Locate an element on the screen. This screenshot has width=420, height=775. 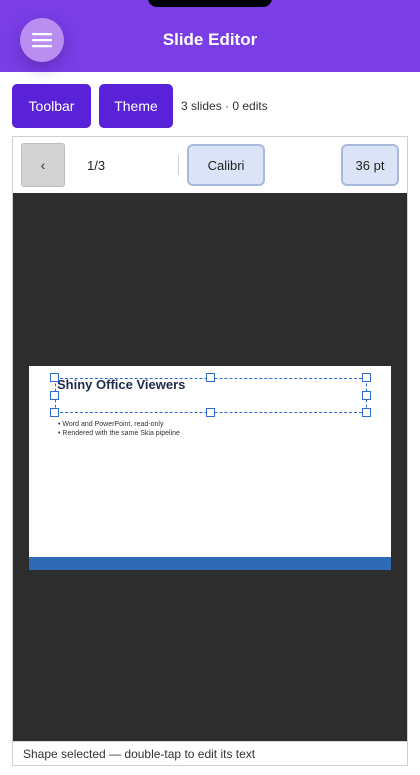
app-header: Slide Editor is located at coordinates (210, 36).